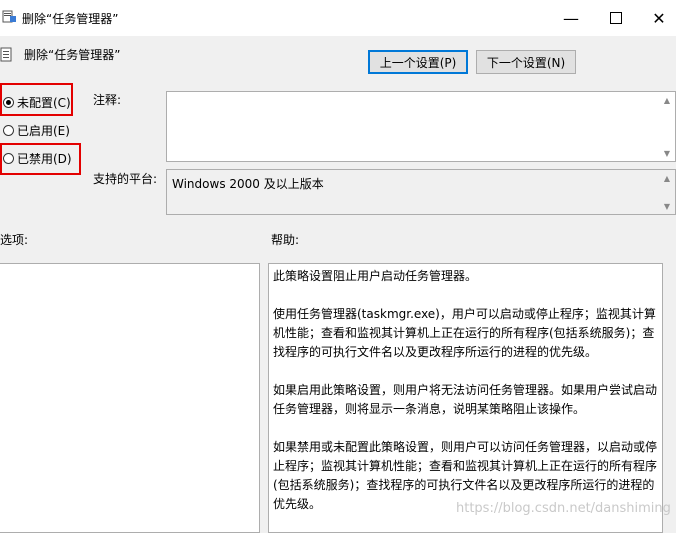 This screenshot has height=533, width=676. What do you see at coordinates (338, 18) in the screenshot?
I see `title-bar: 删除“任务管理器” — ✕` at bounding box center [338, 18].